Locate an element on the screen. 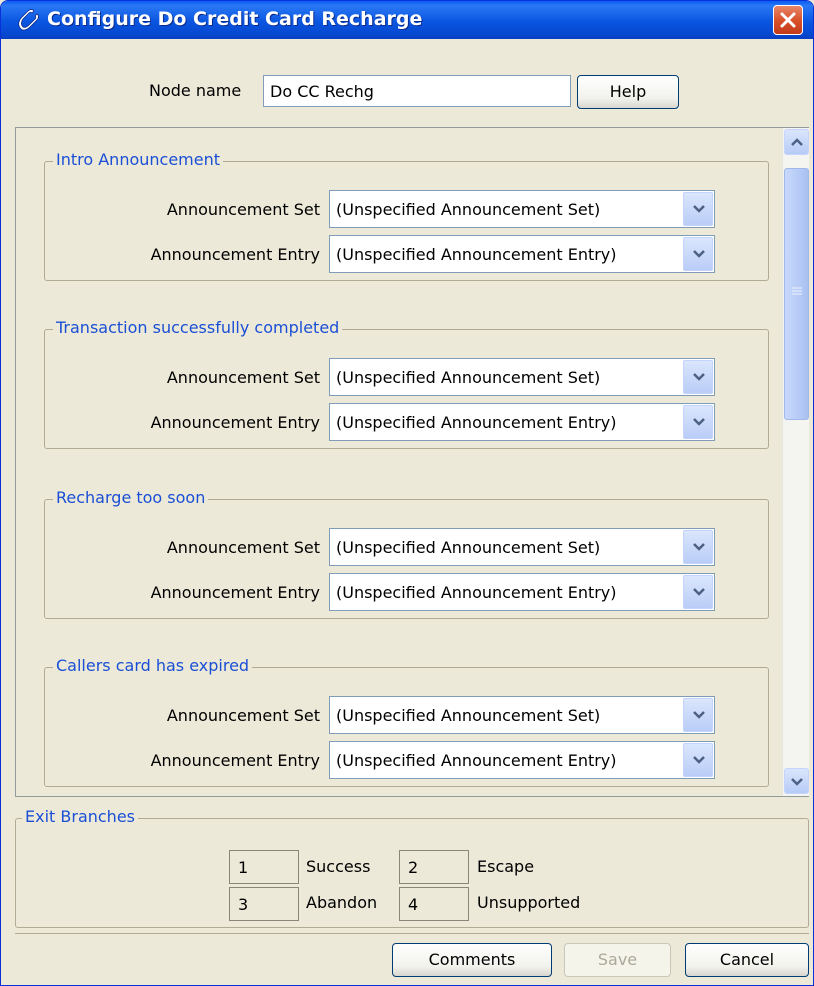  grip-icon is located at coordinates (797, 291).